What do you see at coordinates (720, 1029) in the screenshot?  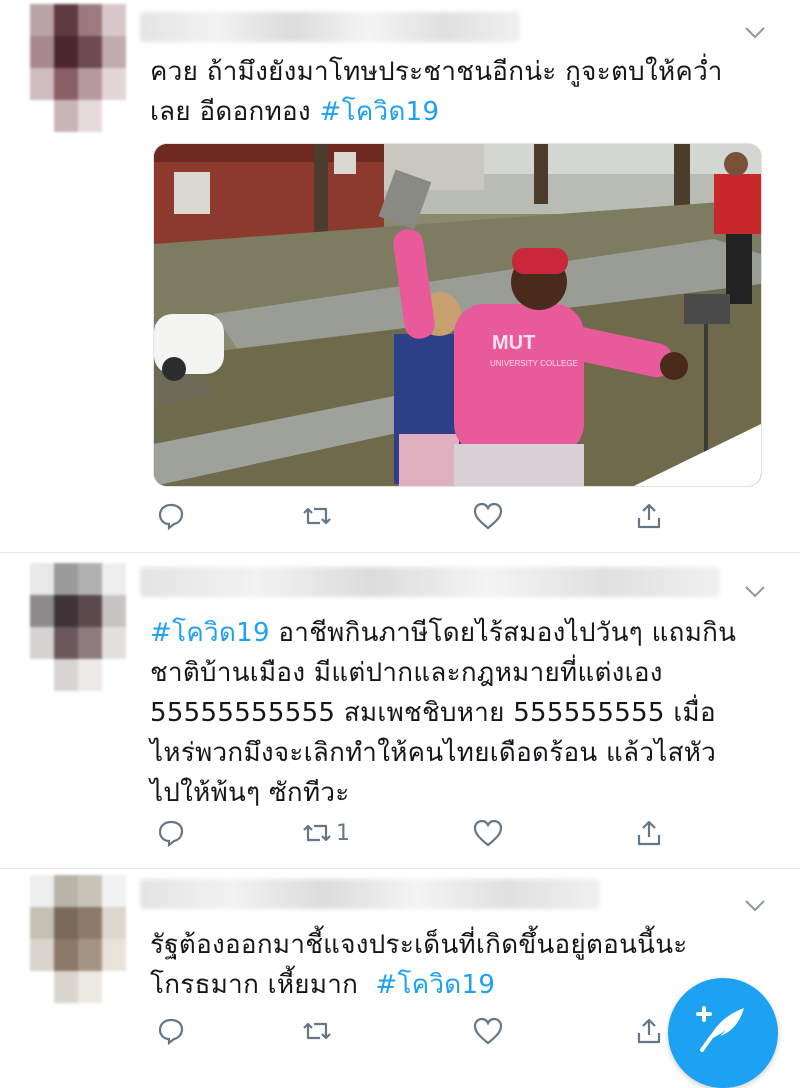 I see `compose-tweet-icon` at bounding box center [720, 1029].